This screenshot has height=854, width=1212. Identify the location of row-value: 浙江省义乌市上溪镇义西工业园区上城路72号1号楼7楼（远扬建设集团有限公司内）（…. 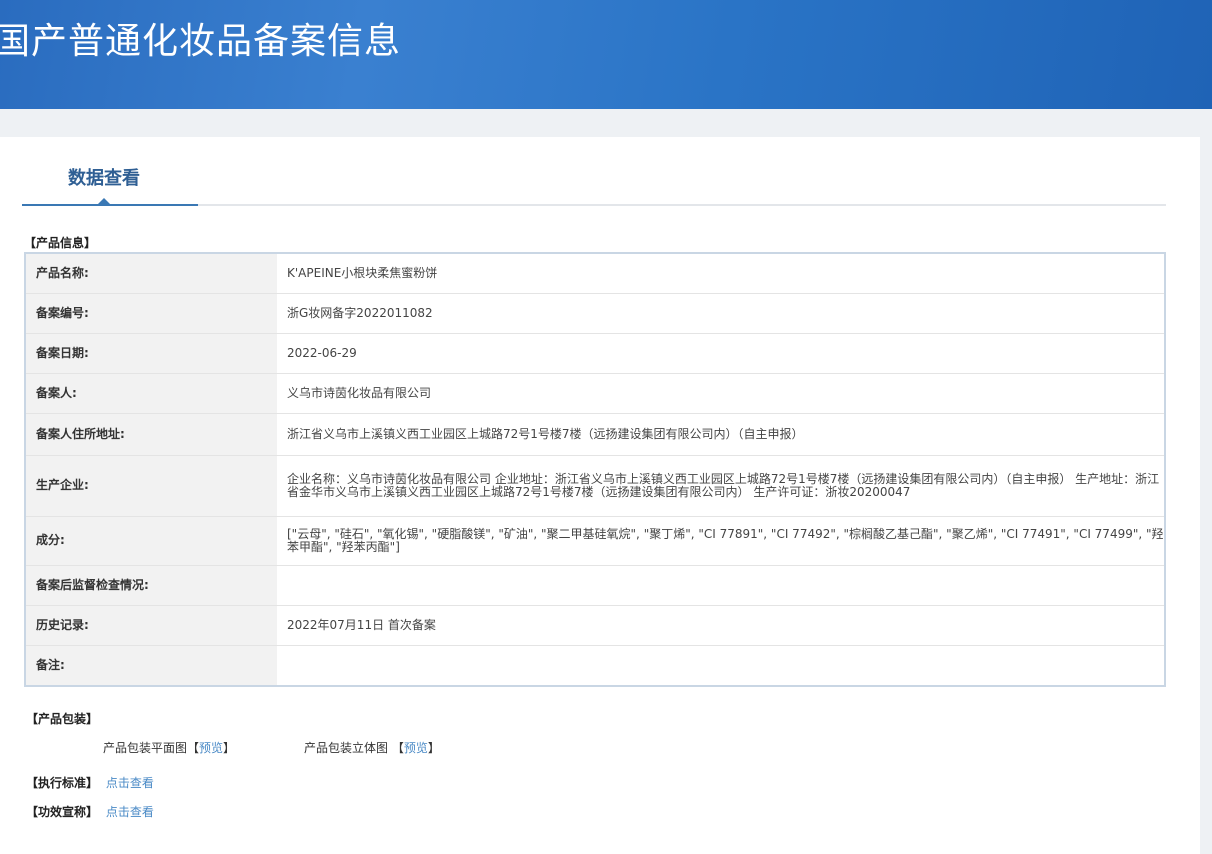
(721, 434).